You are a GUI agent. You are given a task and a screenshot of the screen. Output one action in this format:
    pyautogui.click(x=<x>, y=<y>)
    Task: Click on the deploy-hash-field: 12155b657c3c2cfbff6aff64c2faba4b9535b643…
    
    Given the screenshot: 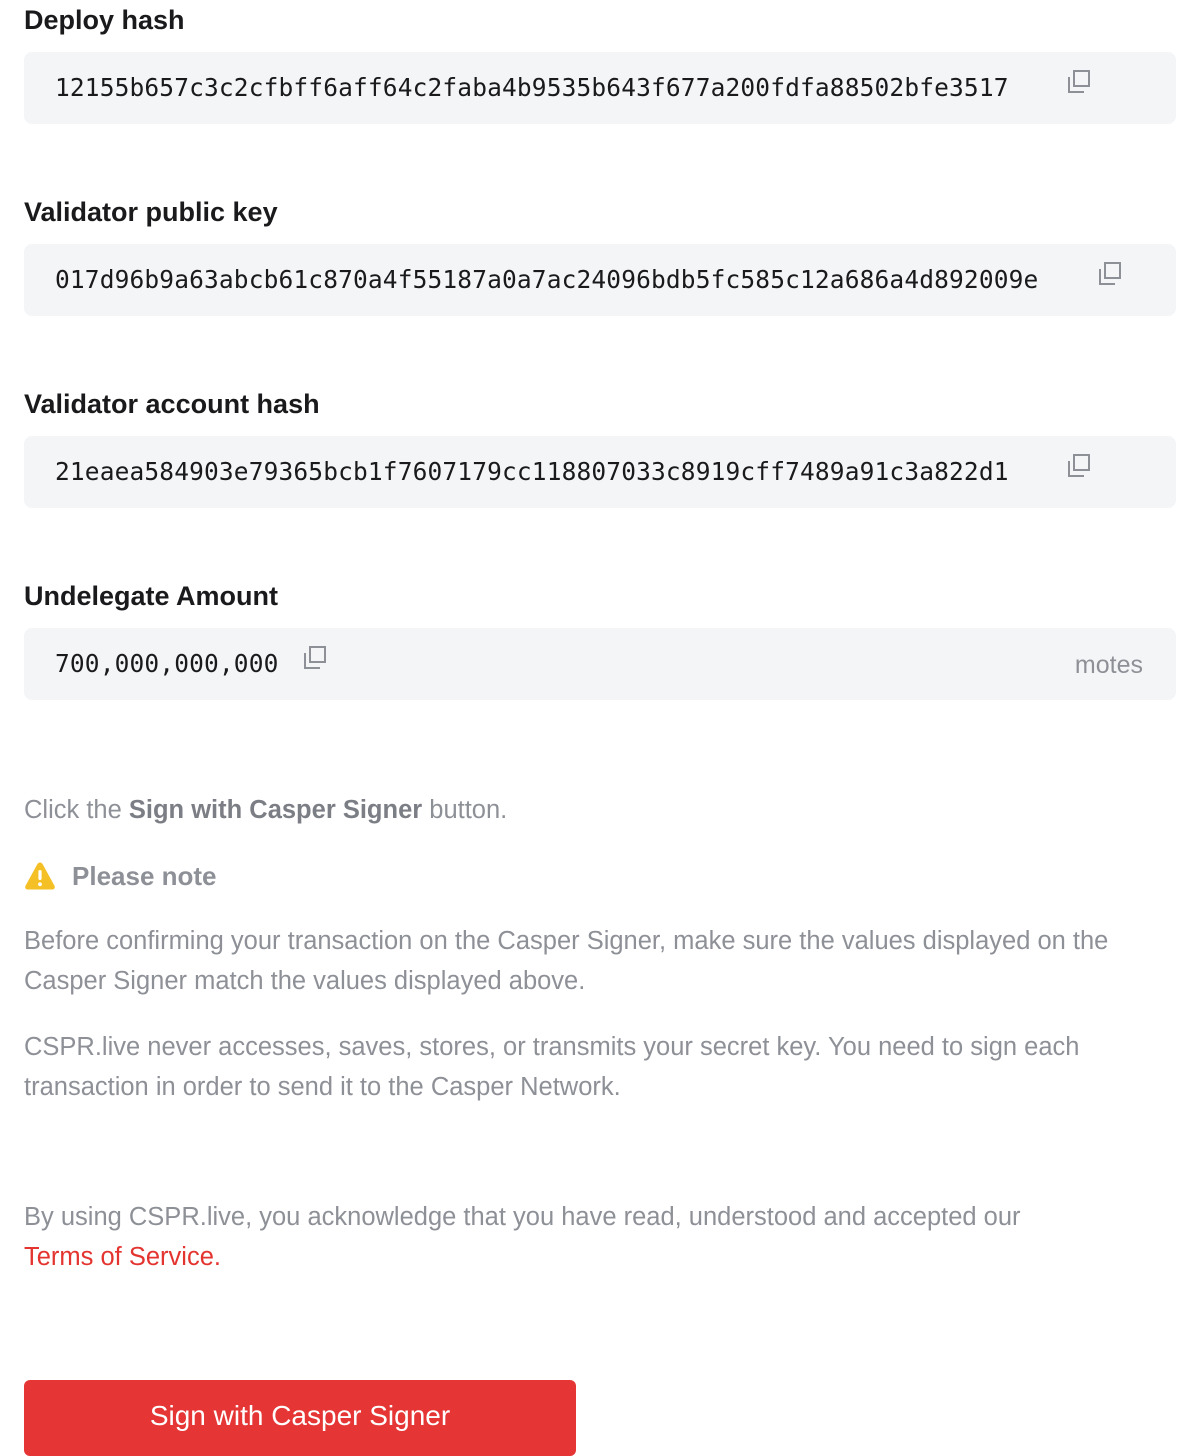 What is the action you would take?
    pyautogui.click(x=600, y=88)
    